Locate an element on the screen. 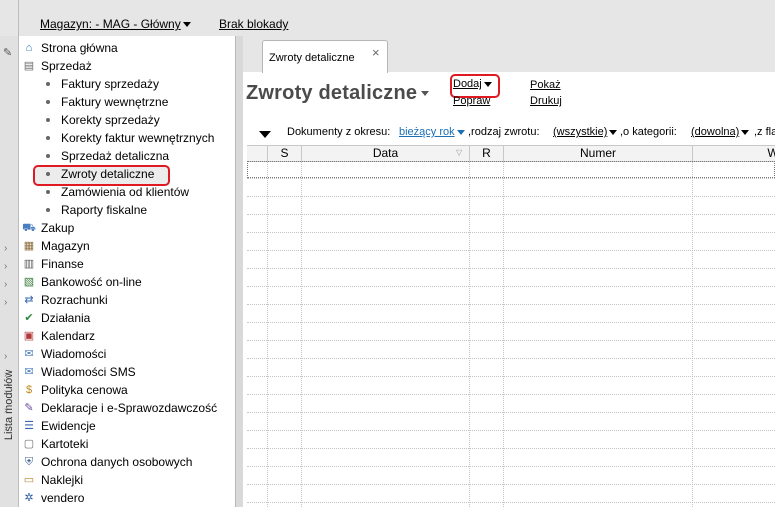 This screenshot has width=775, height=507. column-header-r: R is located at coordinates (487, 153).